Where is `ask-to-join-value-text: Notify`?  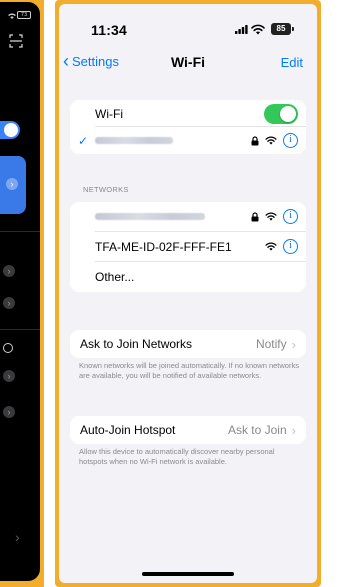 ask-to-join-value-text: Notify is located at coordinates (271, 344).